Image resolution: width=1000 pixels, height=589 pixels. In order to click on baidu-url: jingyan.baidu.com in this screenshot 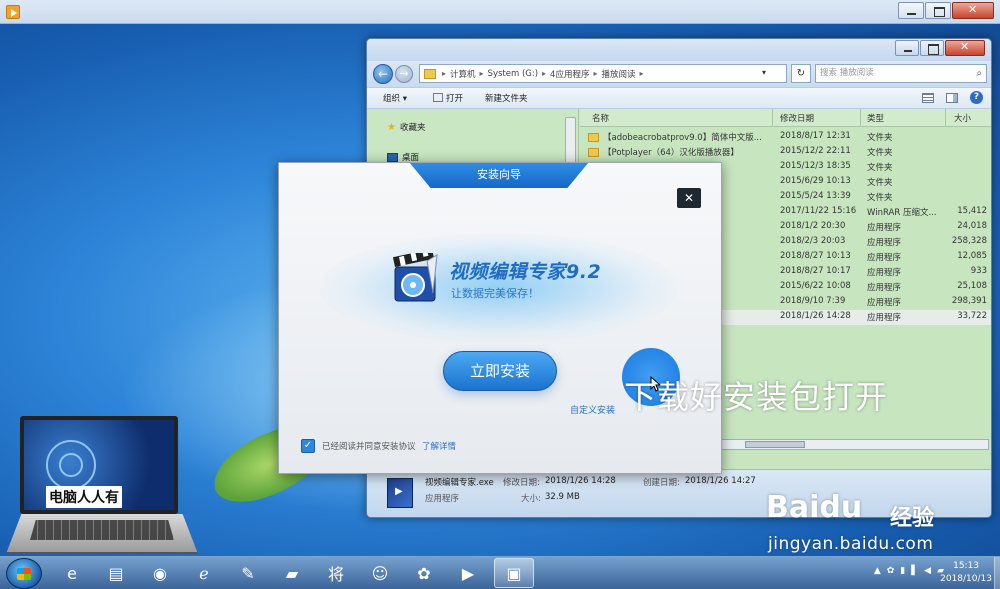, I will do `click(851, 544)`.